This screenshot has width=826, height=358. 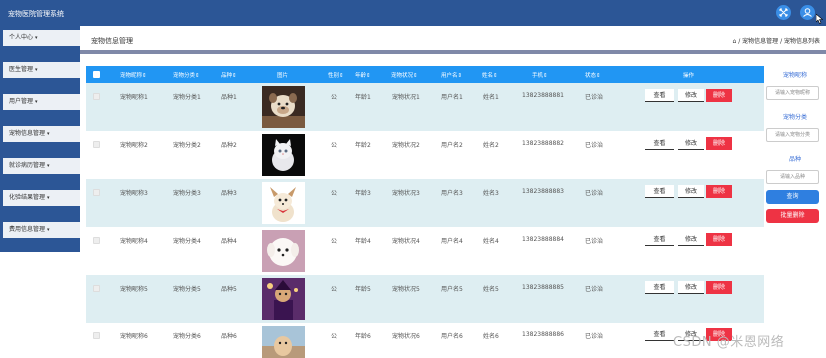 I want to click on category-search-input: 请输入宠物分类, so click(x=792, y=135).